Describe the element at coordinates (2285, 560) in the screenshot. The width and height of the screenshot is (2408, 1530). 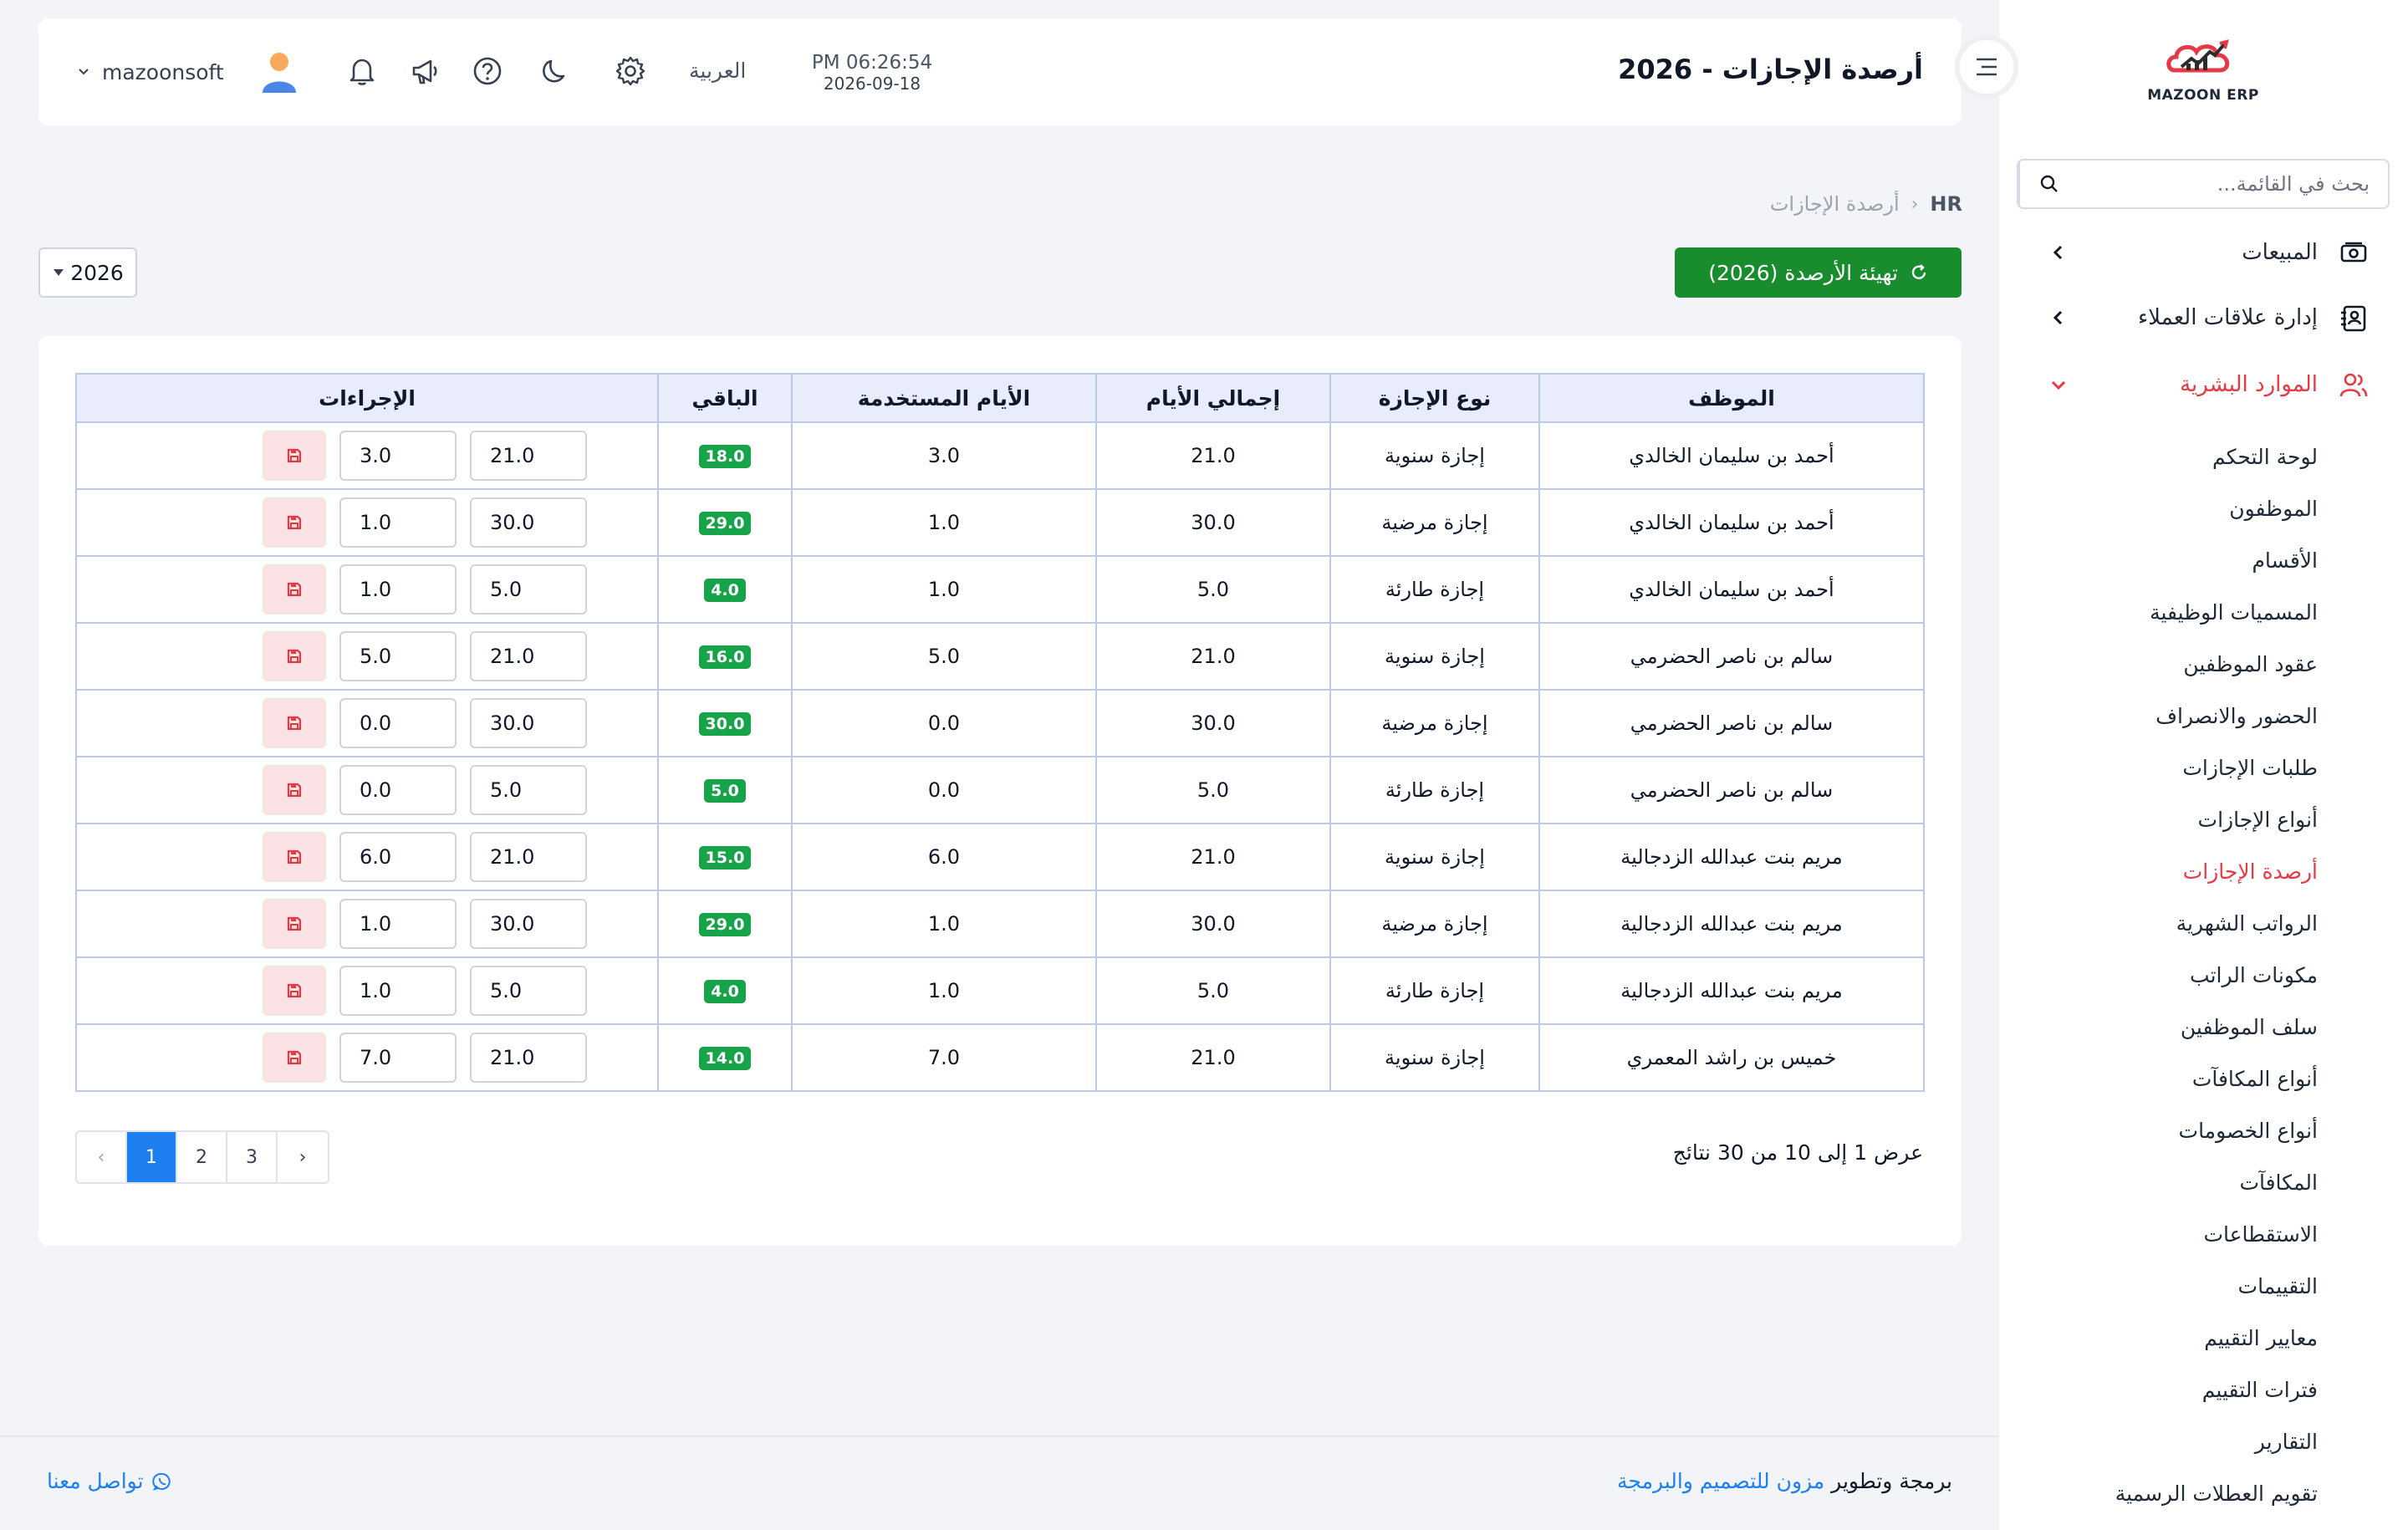
I see `sidebar-item: الأقسام` at that location.